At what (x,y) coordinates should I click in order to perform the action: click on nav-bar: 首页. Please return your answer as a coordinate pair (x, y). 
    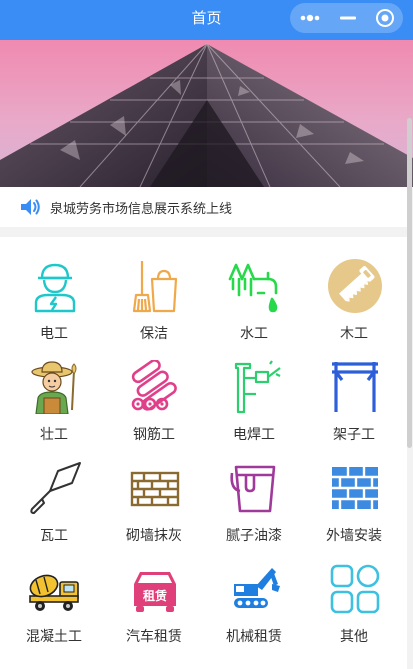
    Looking at the image, I should click on (206, 20).